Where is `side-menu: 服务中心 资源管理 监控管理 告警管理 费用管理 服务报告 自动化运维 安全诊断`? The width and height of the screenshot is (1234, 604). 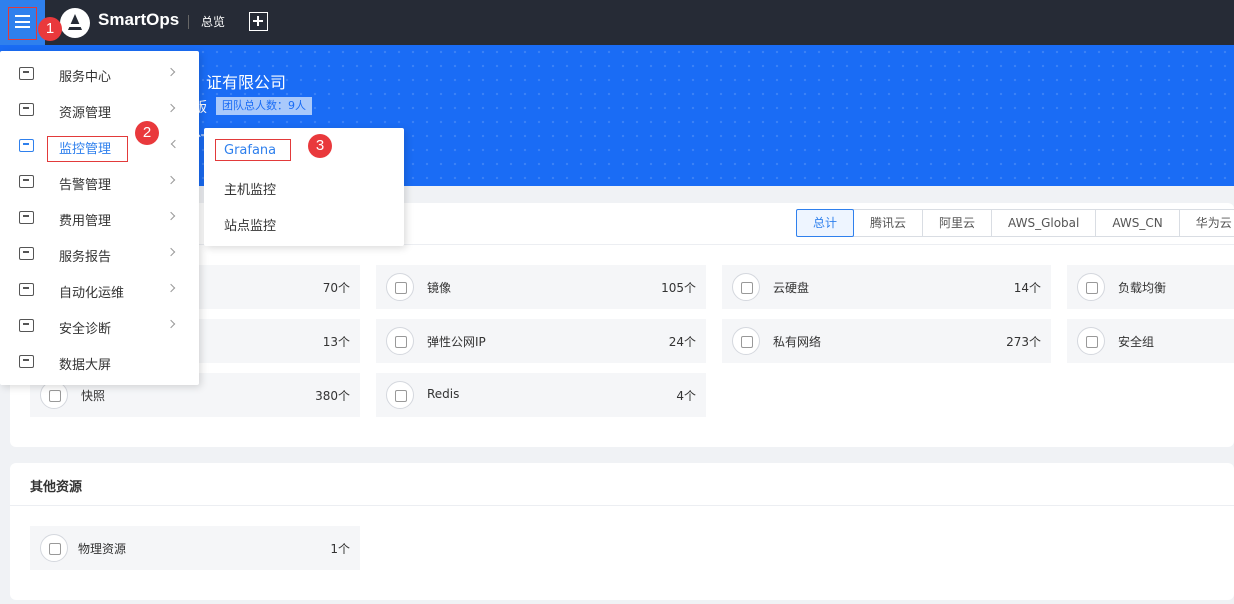
side-menu: 服务中心 资源管理 监控管理 告警管理 费用管理 服务报告 自动化运维 安全诊断 is located at coordinates (99, 218).